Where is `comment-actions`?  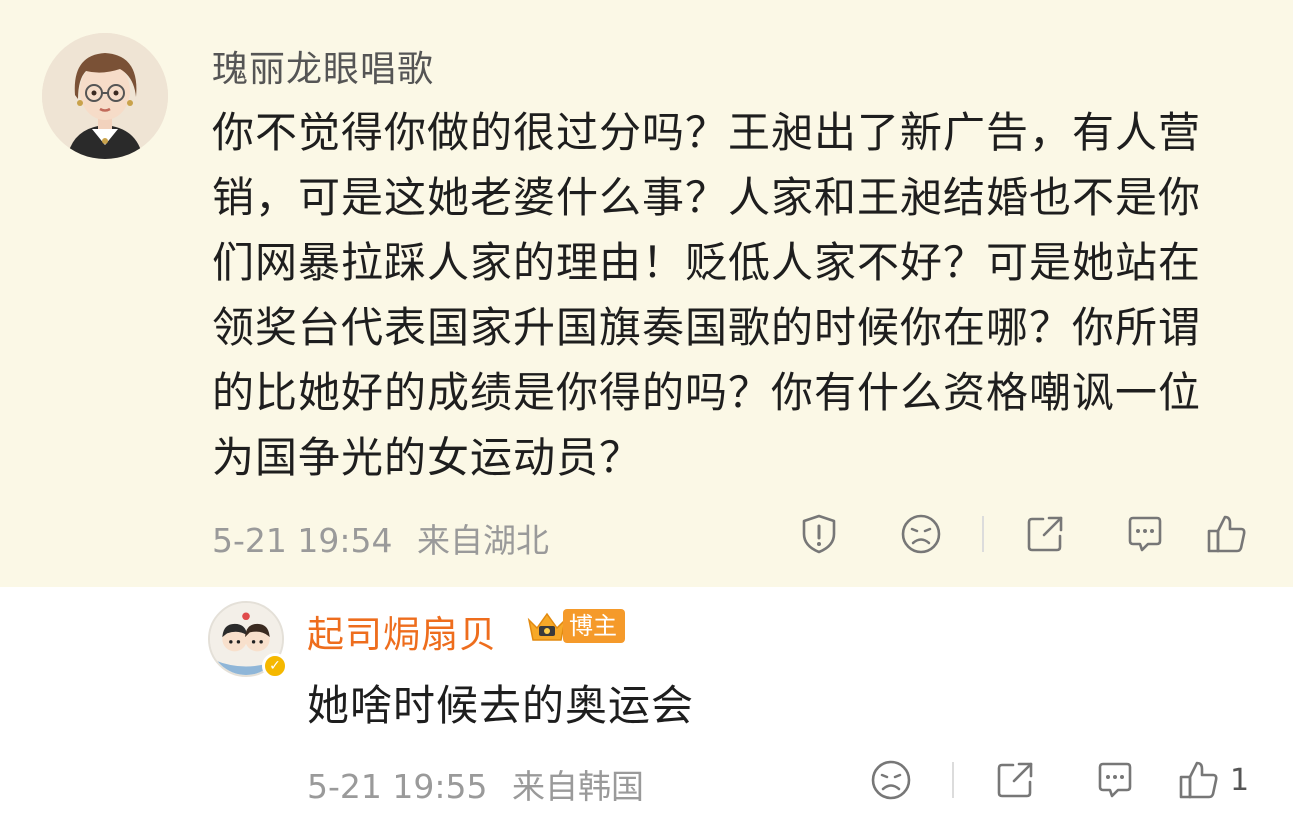 comment-actions is located at coordinates (1023, 534).